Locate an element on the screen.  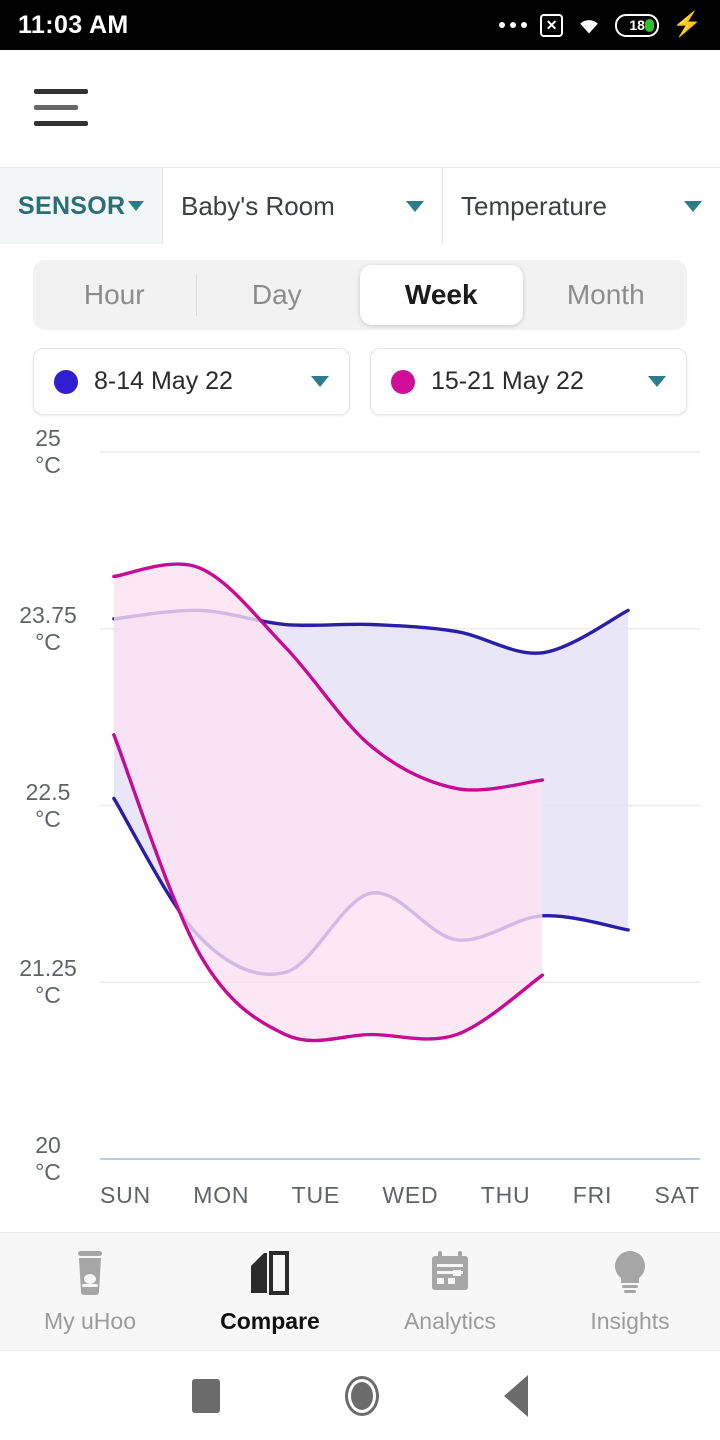
app-bar is located at coordinates (360, 107).